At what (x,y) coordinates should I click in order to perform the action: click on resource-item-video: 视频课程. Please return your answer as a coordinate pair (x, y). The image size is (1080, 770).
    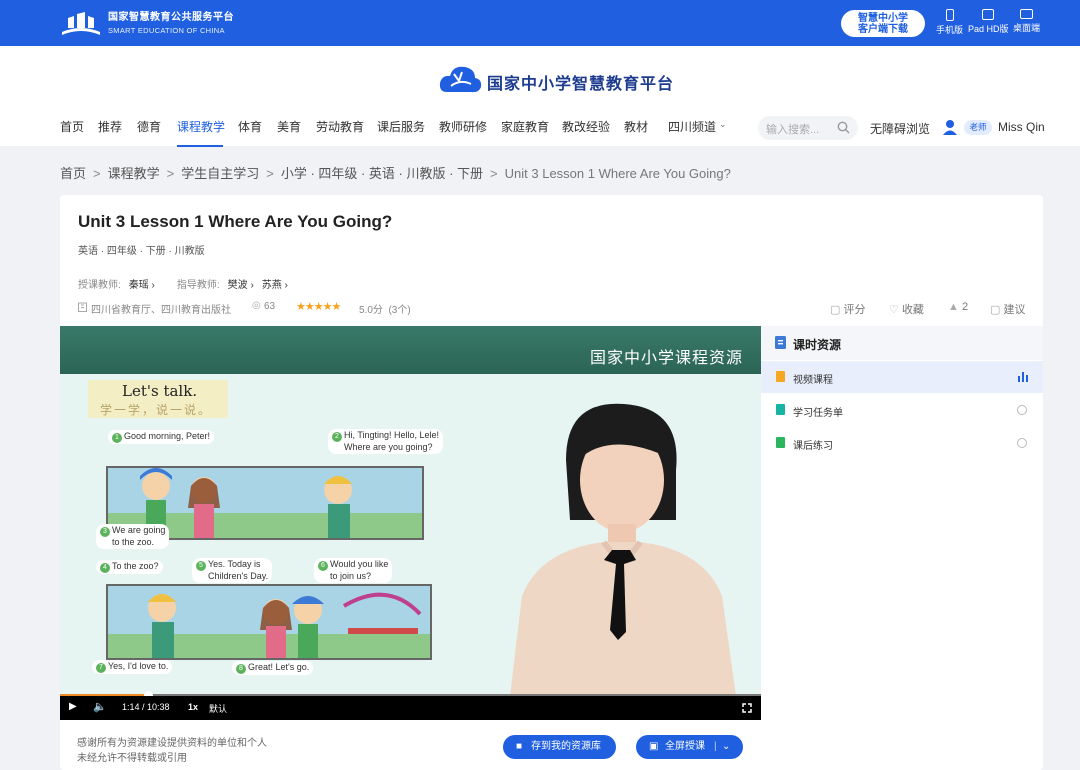
    Looking at the image, I should click on (902, 377).